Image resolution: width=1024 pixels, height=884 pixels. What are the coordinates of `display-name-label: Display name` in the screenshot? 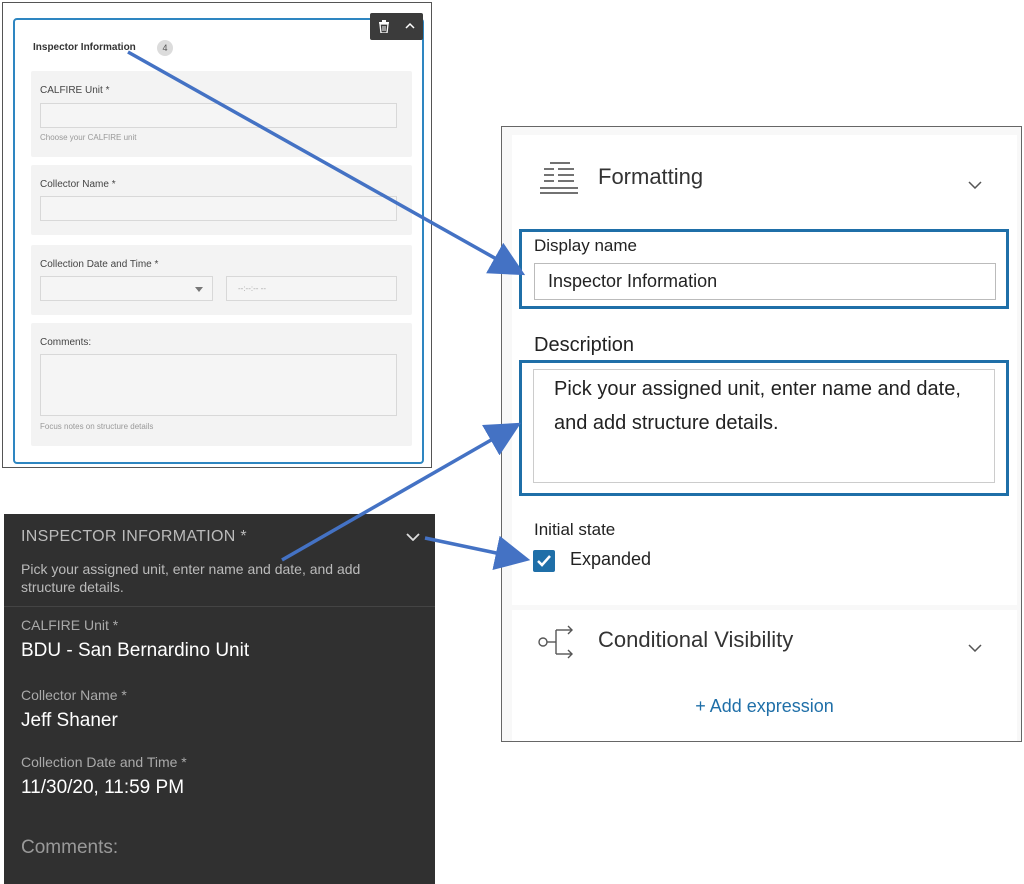 It's located at (585, 245).